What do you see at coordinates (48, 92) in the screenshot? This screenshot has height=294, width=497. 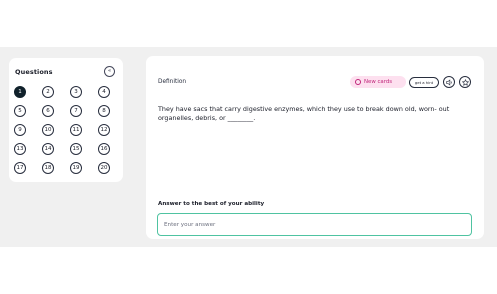 I see `question-button-2: 2` at bounding box center [48, 92].